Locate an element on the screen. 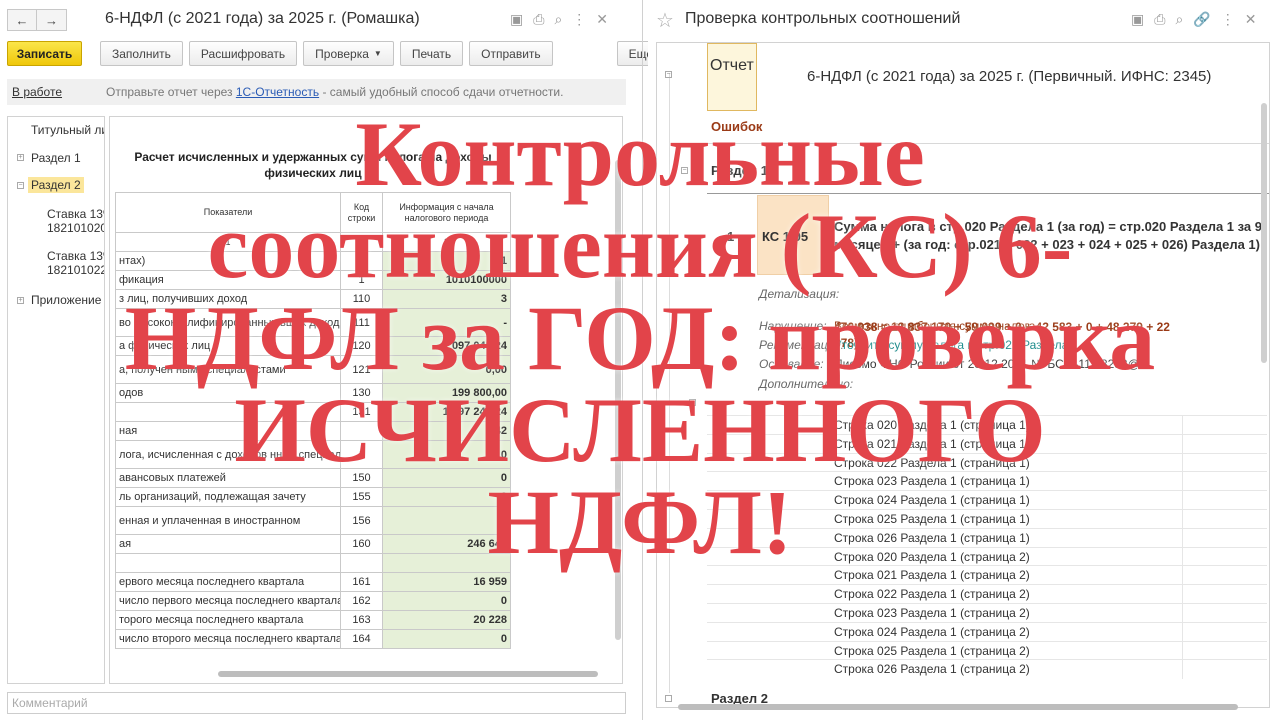 Image resolution: width=1280 pixels, height=720 pixels. row-code: 163 is located at coordinates (361, 620).